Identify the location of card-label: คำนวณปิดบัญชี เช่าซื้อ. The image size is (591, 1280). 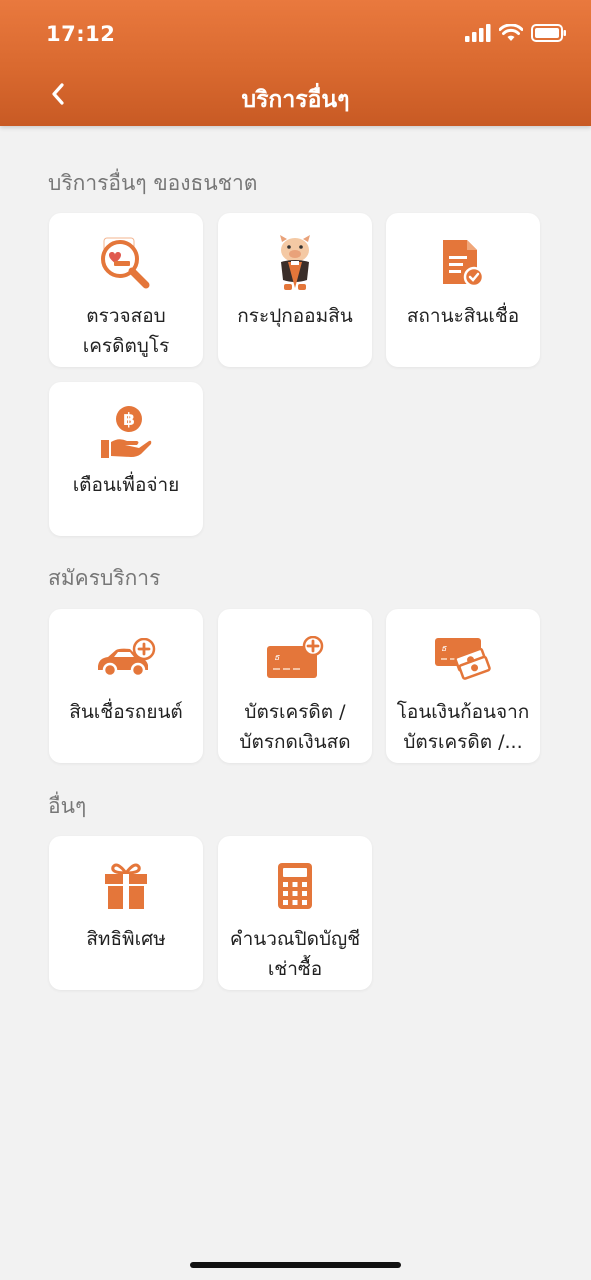
(295, 954).